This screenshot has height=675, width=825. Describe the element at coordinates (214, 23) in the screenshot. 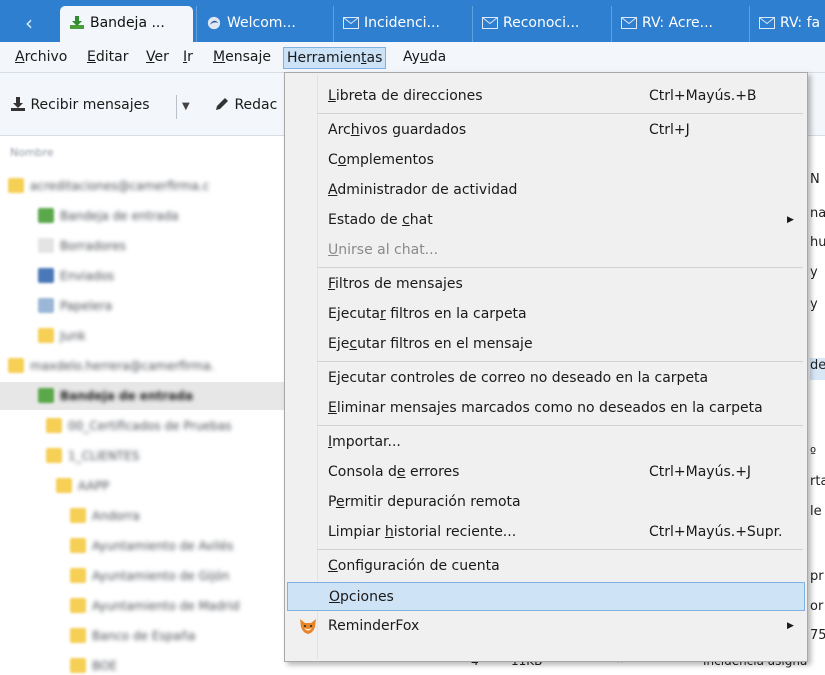

I see `thunderbird-icon` at that location.